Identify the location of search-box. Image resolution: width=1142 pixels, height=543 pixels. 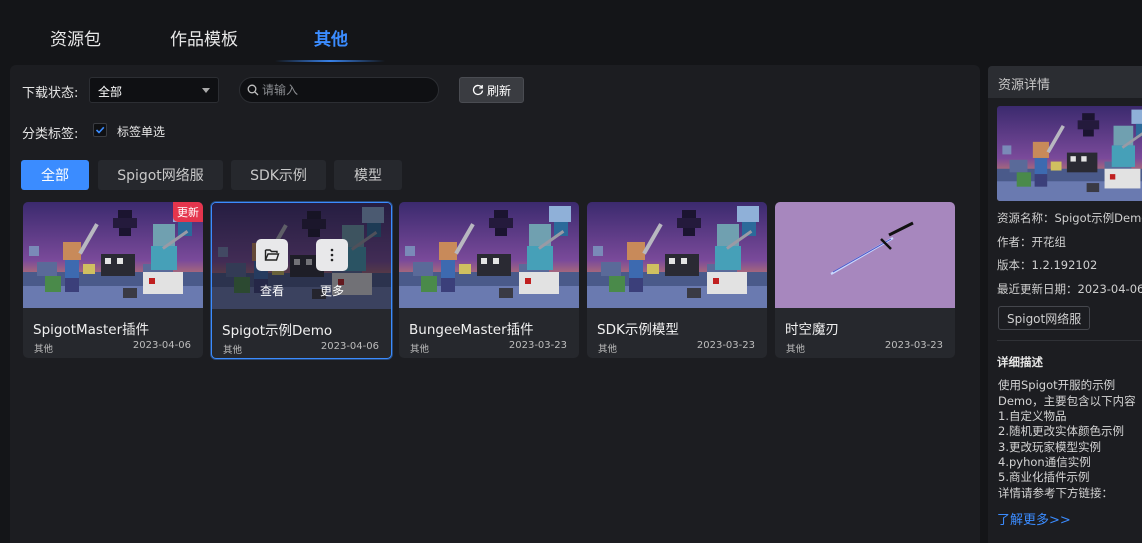
(339, 90).